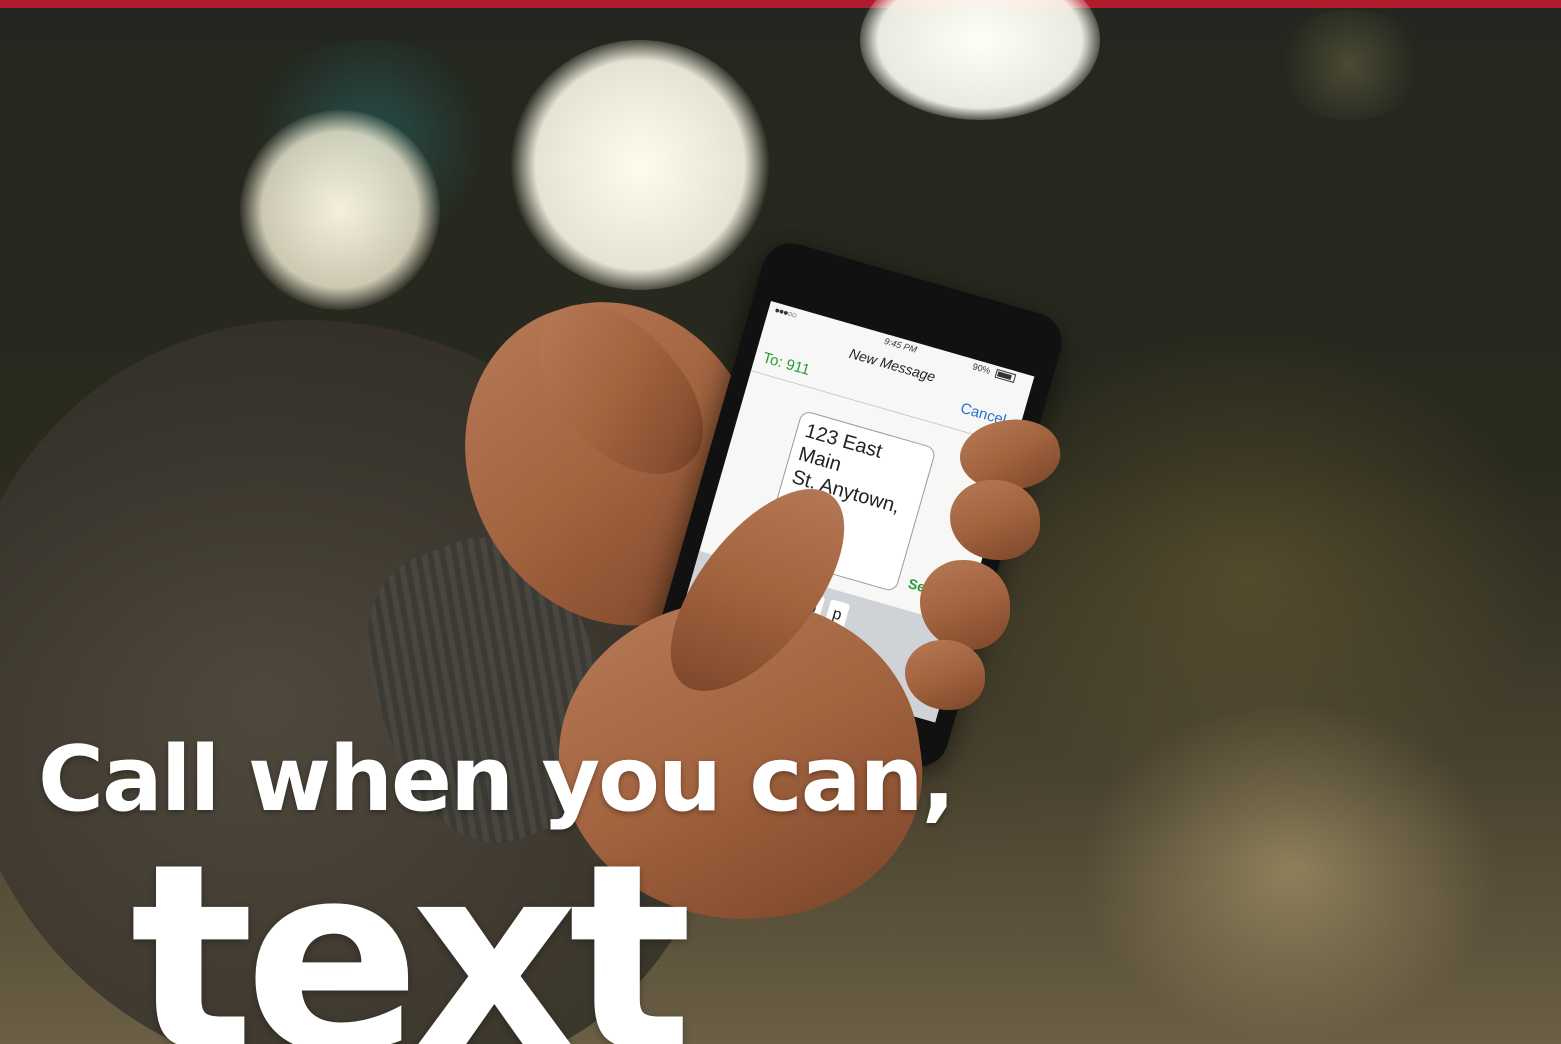  I want to click on signal-icon: ●●●○○, so click(785, 312).